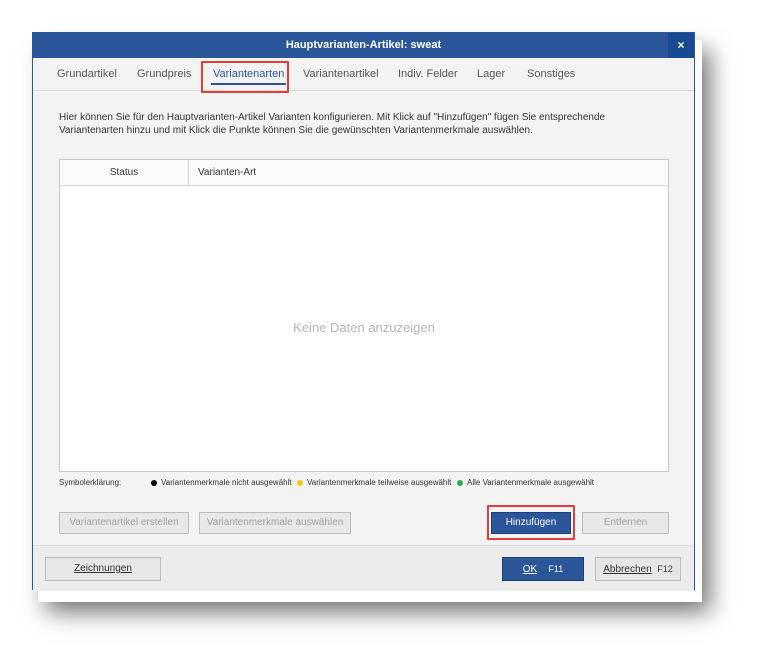 Image resolution: width=759 pixels, height=655 pixels. What do you see at coordinates (363, 568) in the screenshot?
I see `footer-bar: Zeichnungen OK F11 Abbrechen F12` at bounding box center [363, 568].